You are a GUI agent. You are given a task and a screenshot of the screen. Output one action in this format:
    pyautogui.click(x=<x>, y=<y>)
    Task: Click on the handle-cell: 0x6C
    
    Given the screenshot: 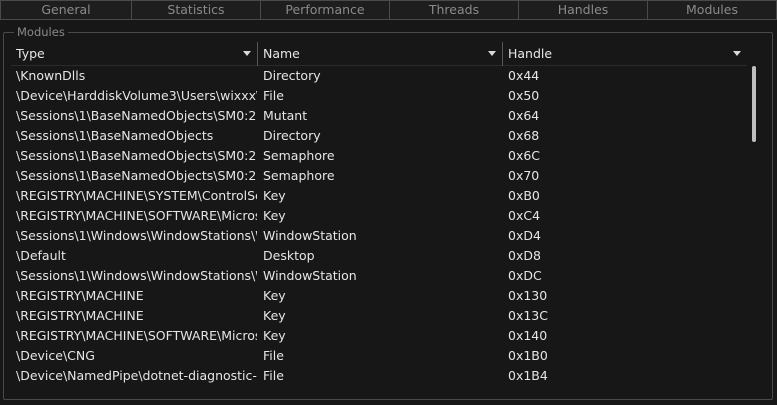 What is the action you would take?
    pyautogui.click(x=524, y=155)
    